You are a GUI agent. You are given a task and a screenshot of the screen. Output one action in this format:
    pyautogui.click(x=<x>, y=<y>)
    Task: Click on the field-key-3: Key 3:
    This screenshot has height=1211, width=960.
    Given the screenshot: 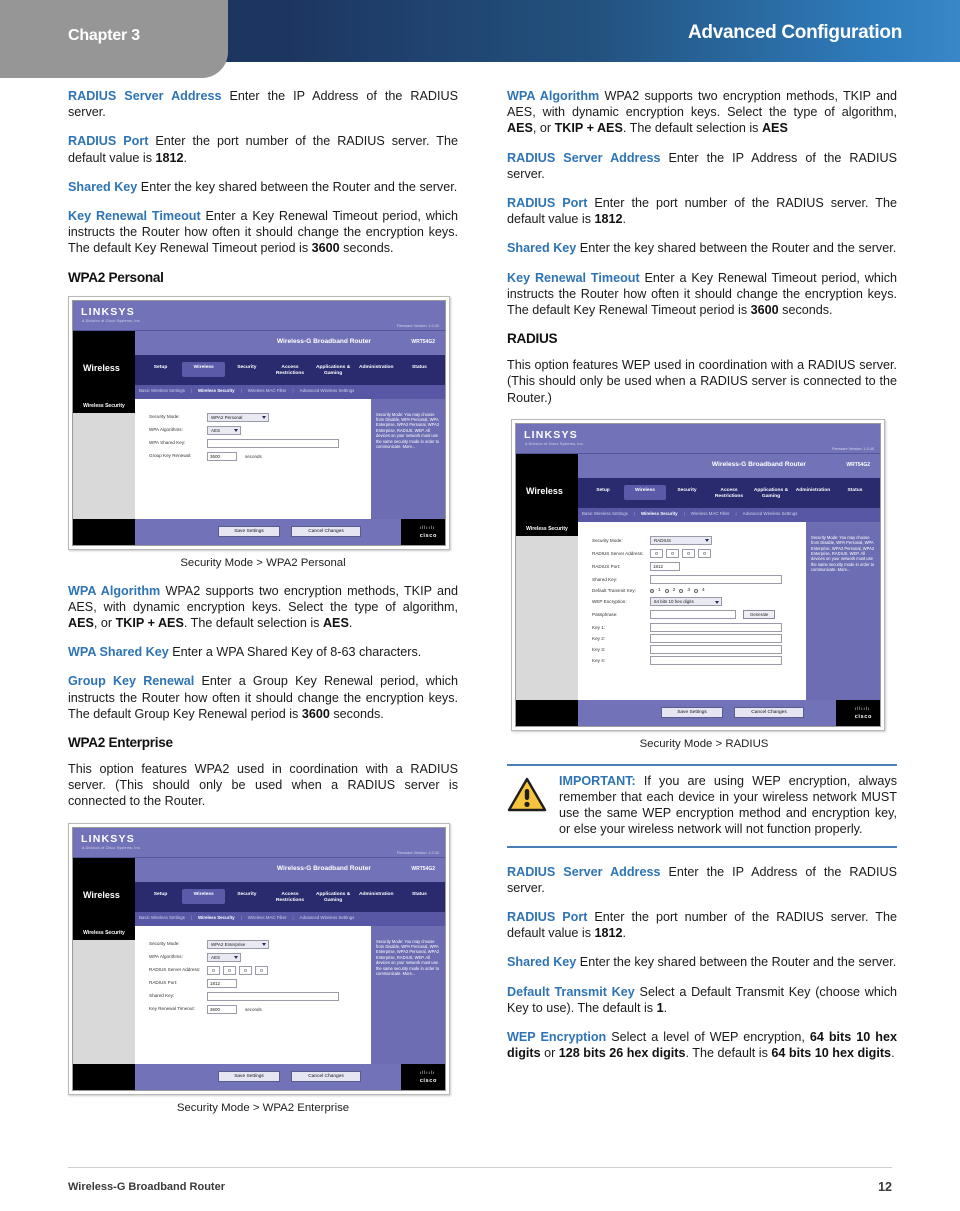 What is the action you would take?
    pyautogui.click(x=696, y=650)
    